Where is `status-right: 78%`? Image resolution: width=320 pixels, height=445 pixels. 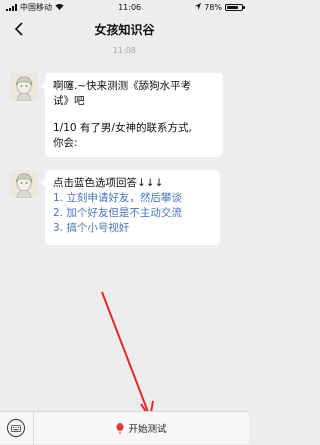
status-right: 78% is located at coordinates (220, 7).